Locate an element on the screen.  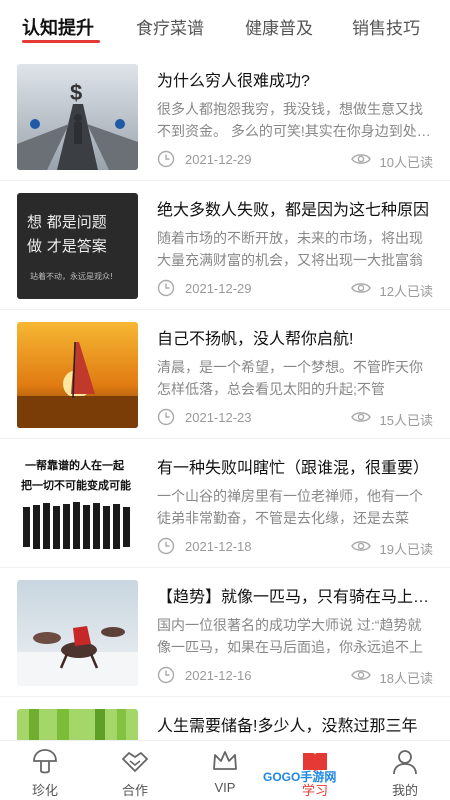
publish-date: 2021-12-18 is located at coordinates (218, 546).